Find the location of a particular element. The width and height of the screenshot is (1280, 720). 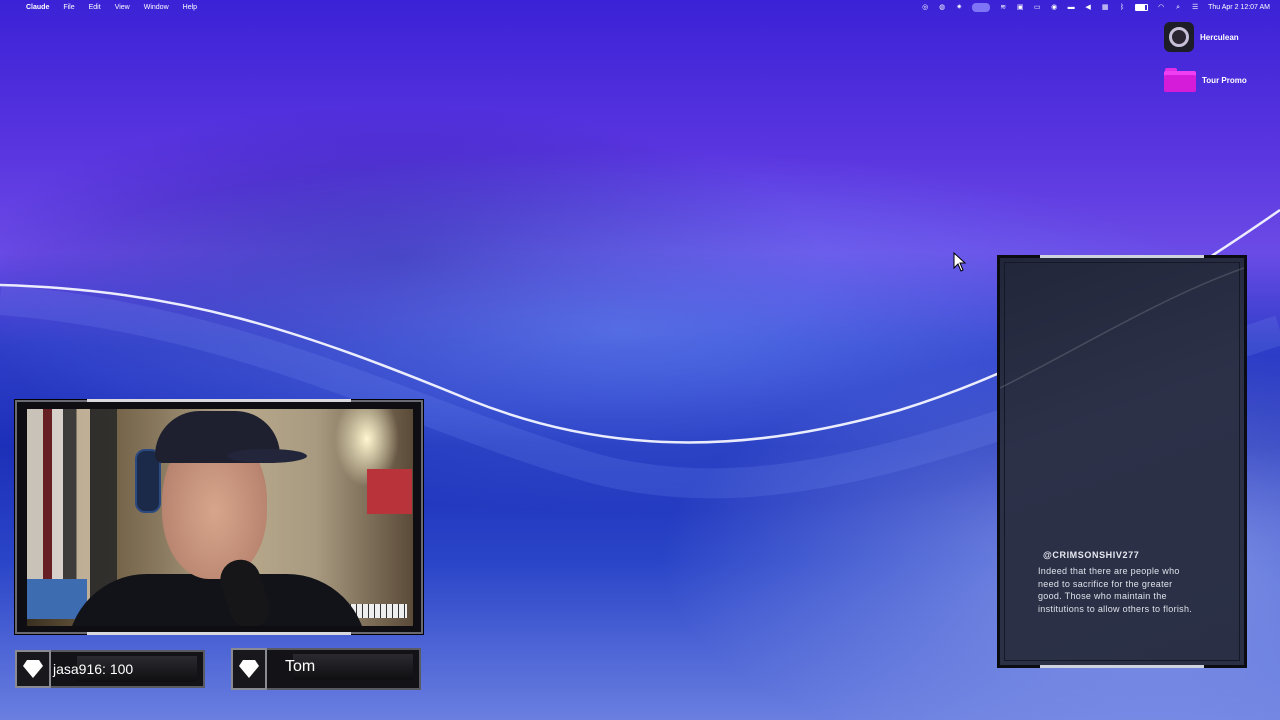

webcam-video is located at coordinates (220, 517).